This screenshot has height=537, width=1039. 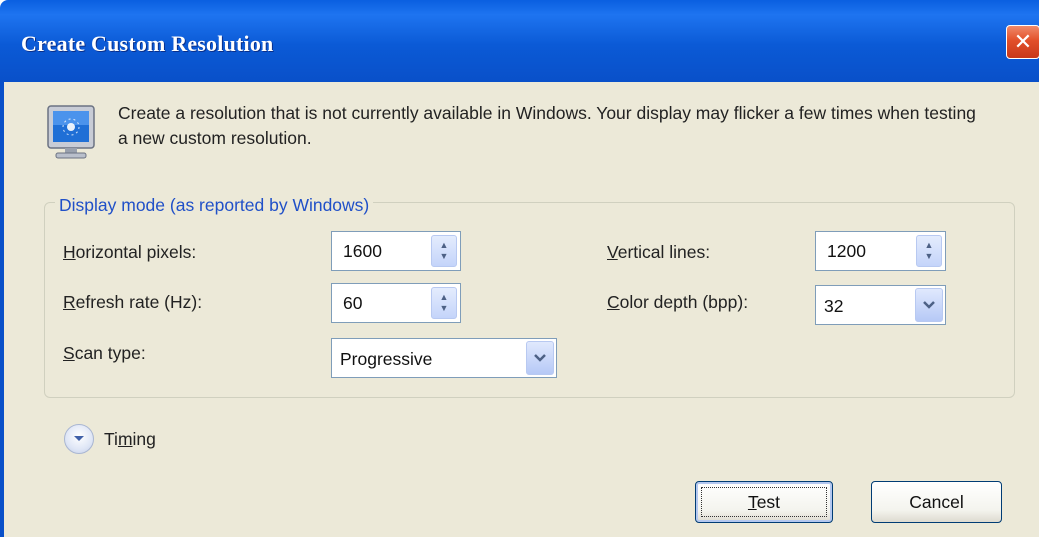 What do you see at coordinates (110, 353) in the screenshot?
I see `scan-type-label-text: can type:` at bounding box center [110, 353].